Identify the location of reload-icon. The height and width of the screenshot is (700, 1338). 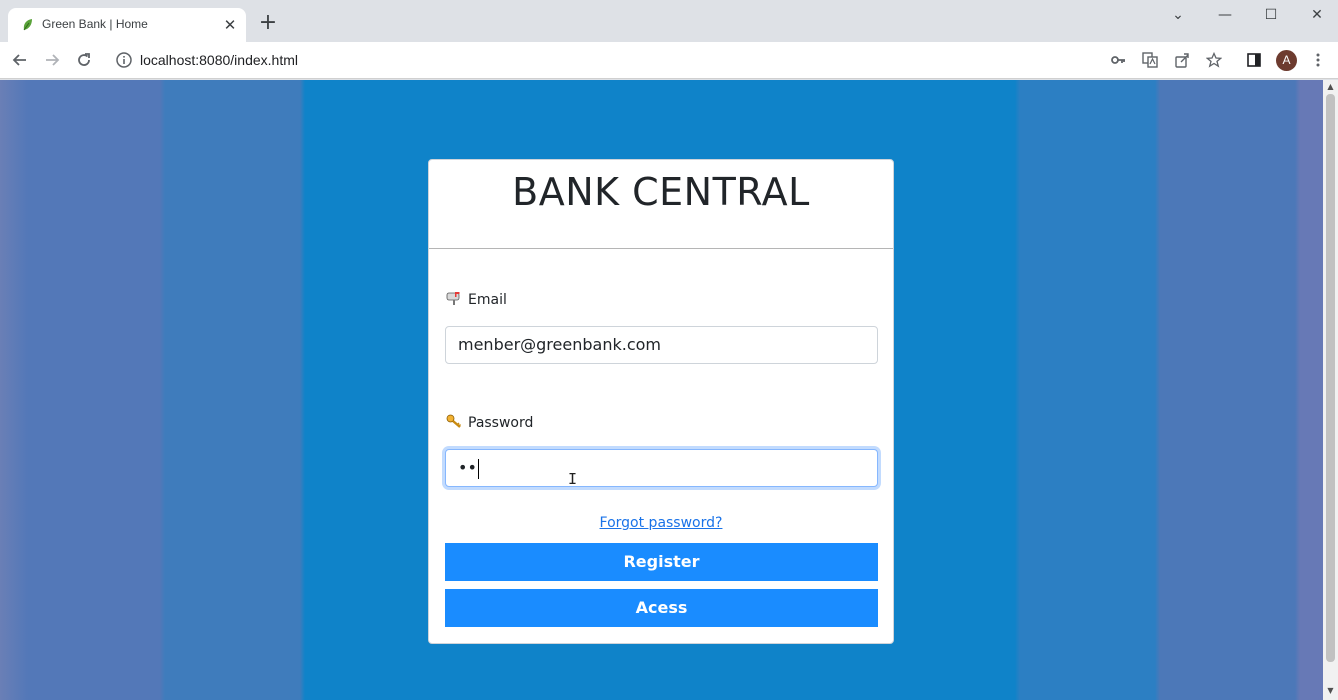
(84, 60).